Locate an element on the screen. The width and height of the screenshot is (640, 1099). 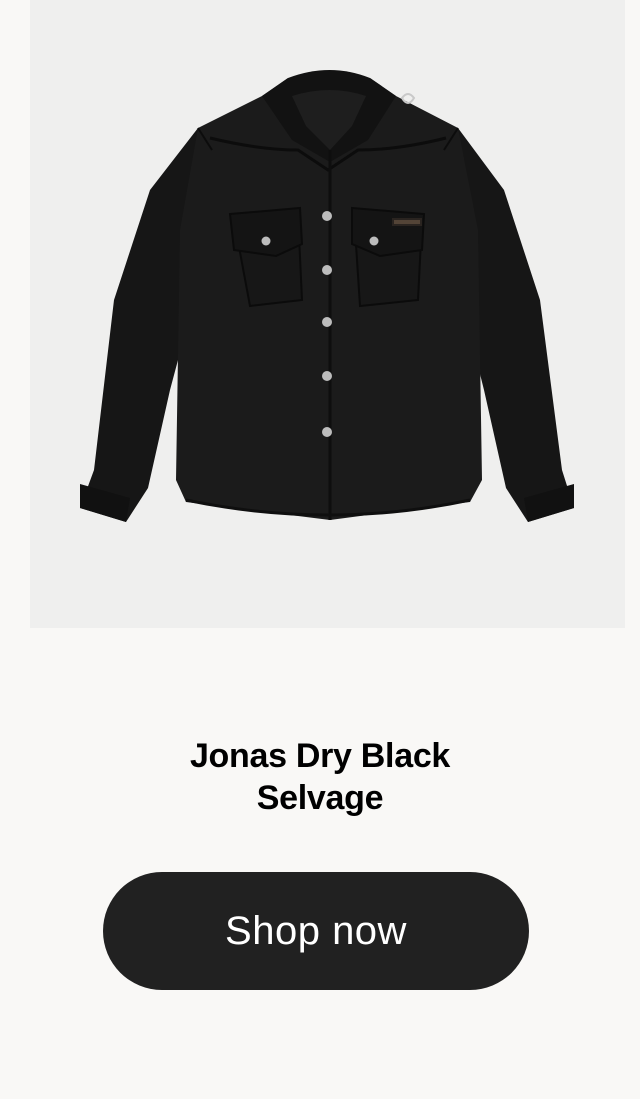
product-title: Jonas Dry Black Selvage is located at coordinates (320, 777).